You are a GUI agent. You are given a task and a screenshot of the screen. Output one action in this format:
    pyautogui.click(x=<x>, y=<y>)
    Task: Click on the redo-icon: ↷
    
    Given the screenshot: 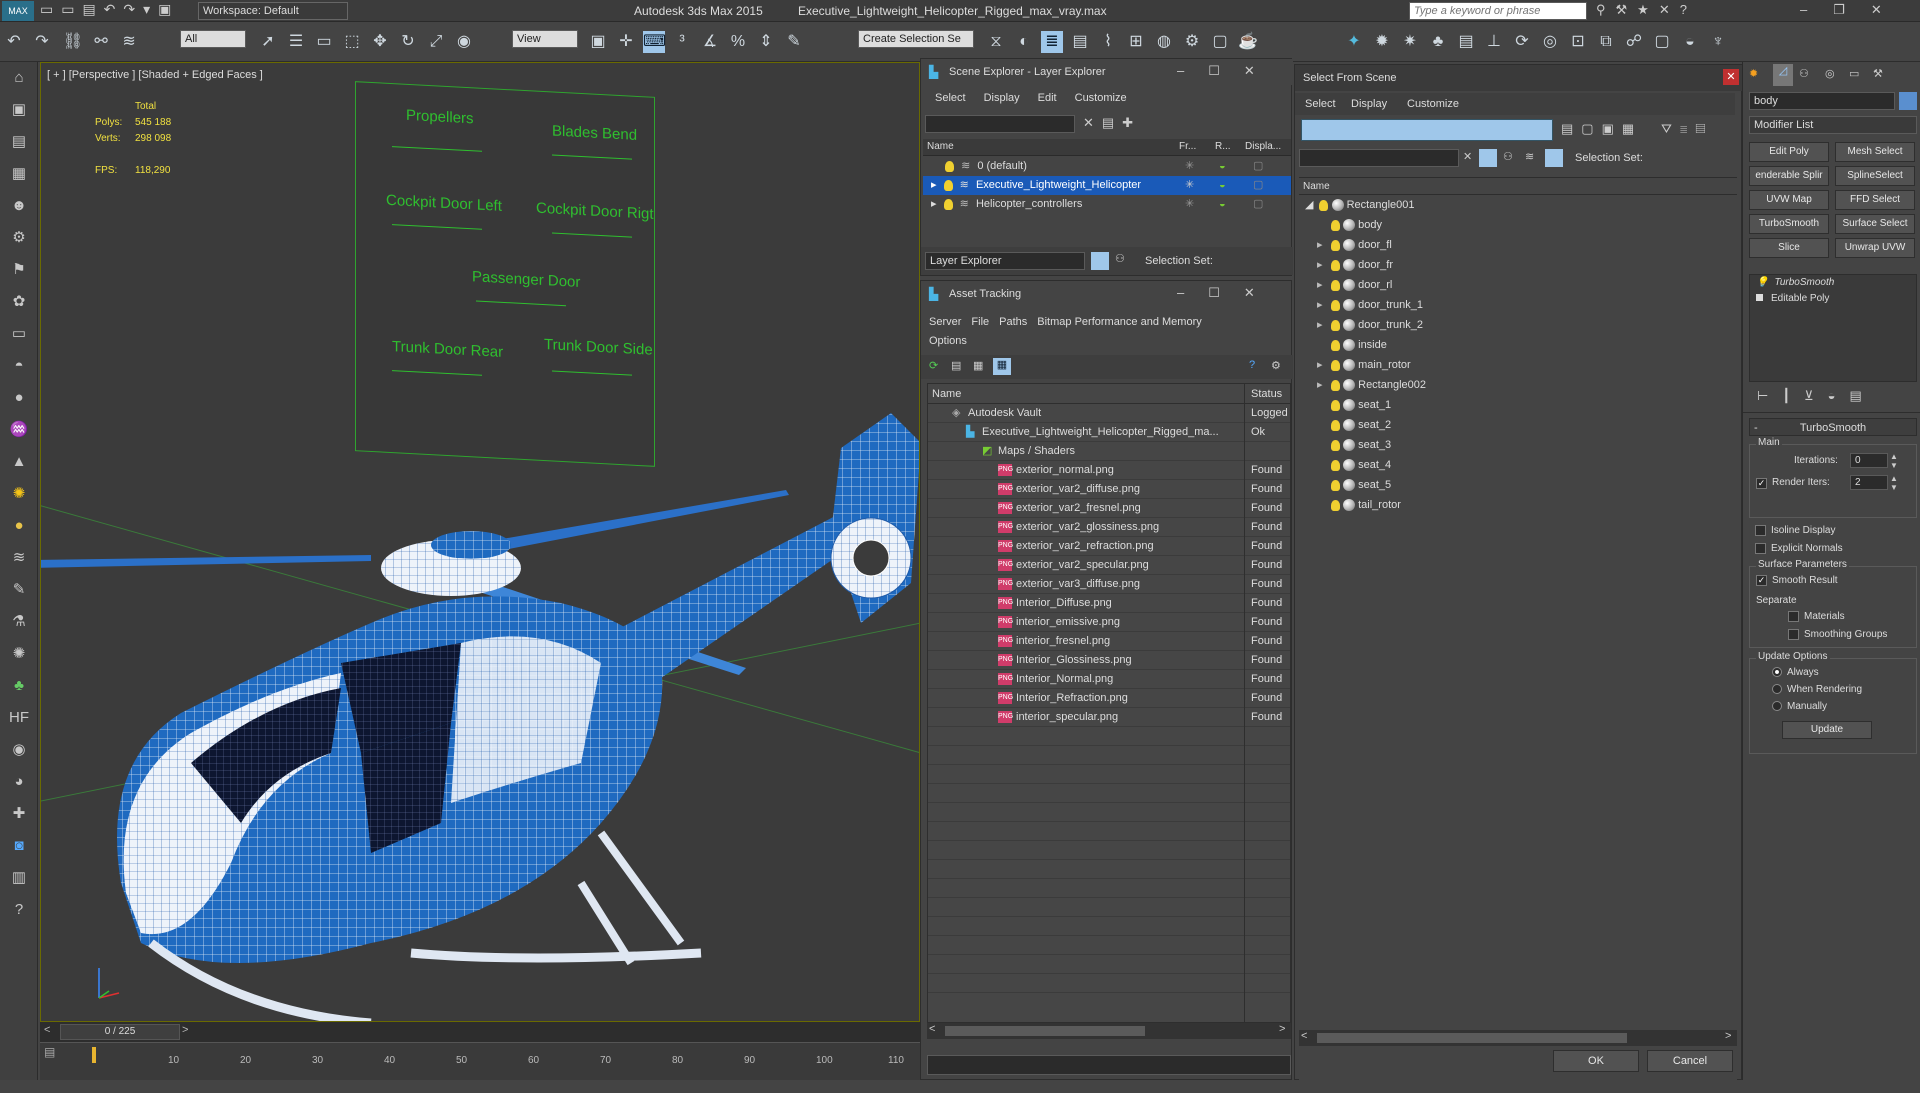 What is the action you would take?
    pyautogui.click(x=42, y=42)
    